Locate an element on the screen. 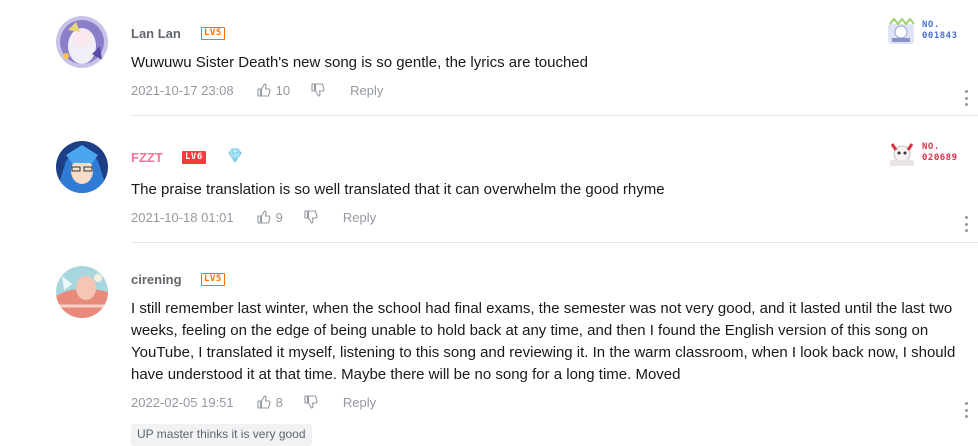  like-count: 10 is located at coordinates (283, 90).